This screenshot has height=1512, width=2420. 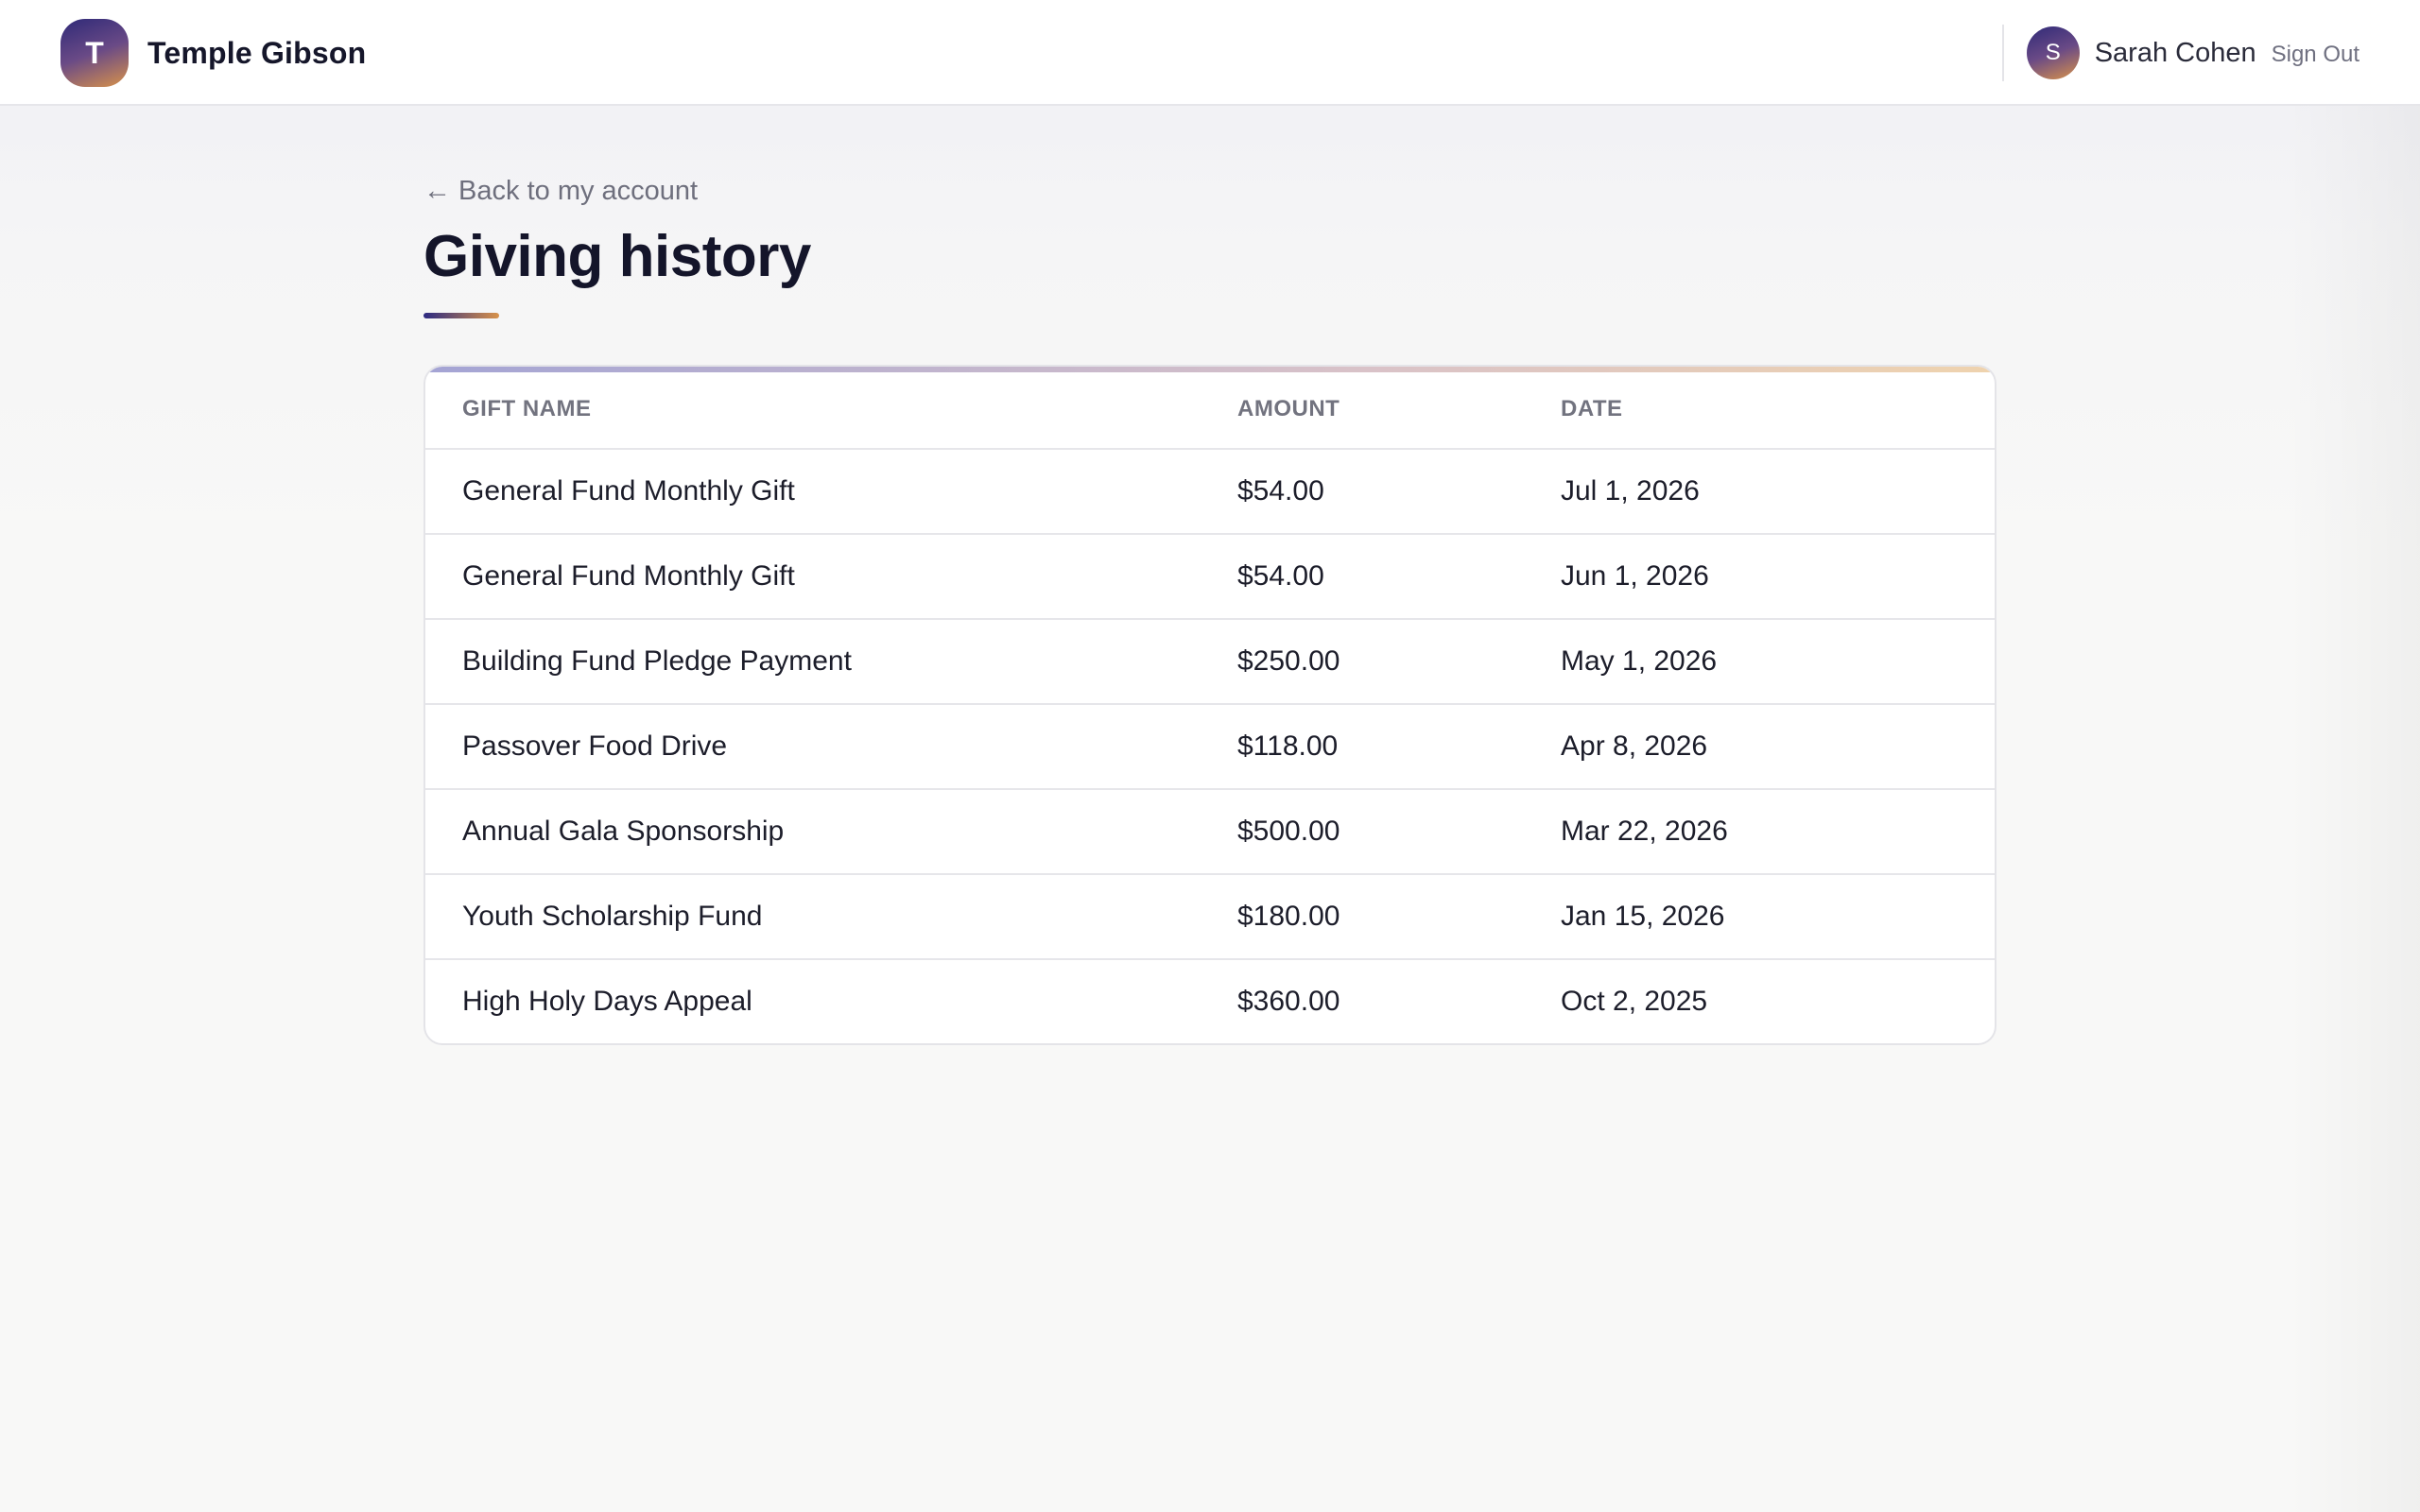 What do you see at coordinates (2003, 53) in the screenshot?
I see `header-divider` at bounding box center [2003, 53].